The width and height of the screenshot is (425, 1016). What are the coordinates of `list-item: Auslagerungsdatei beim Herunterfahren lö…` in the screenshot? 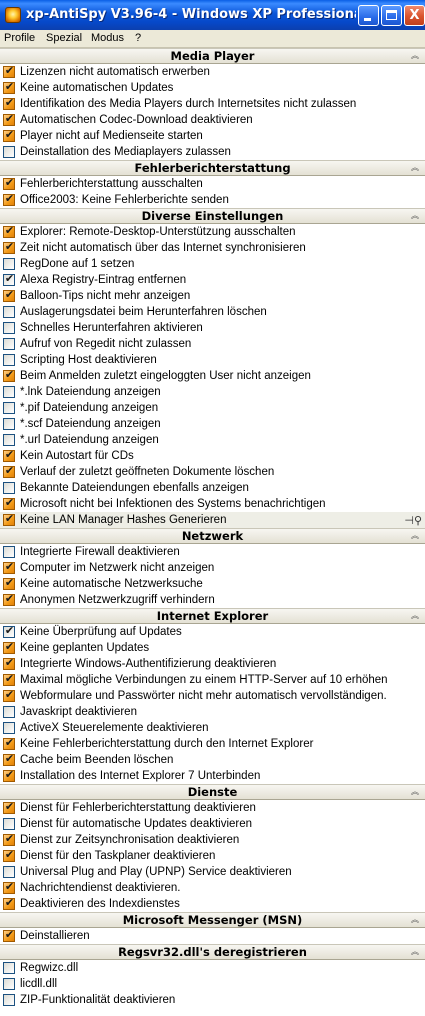 It's located at (212, 312).